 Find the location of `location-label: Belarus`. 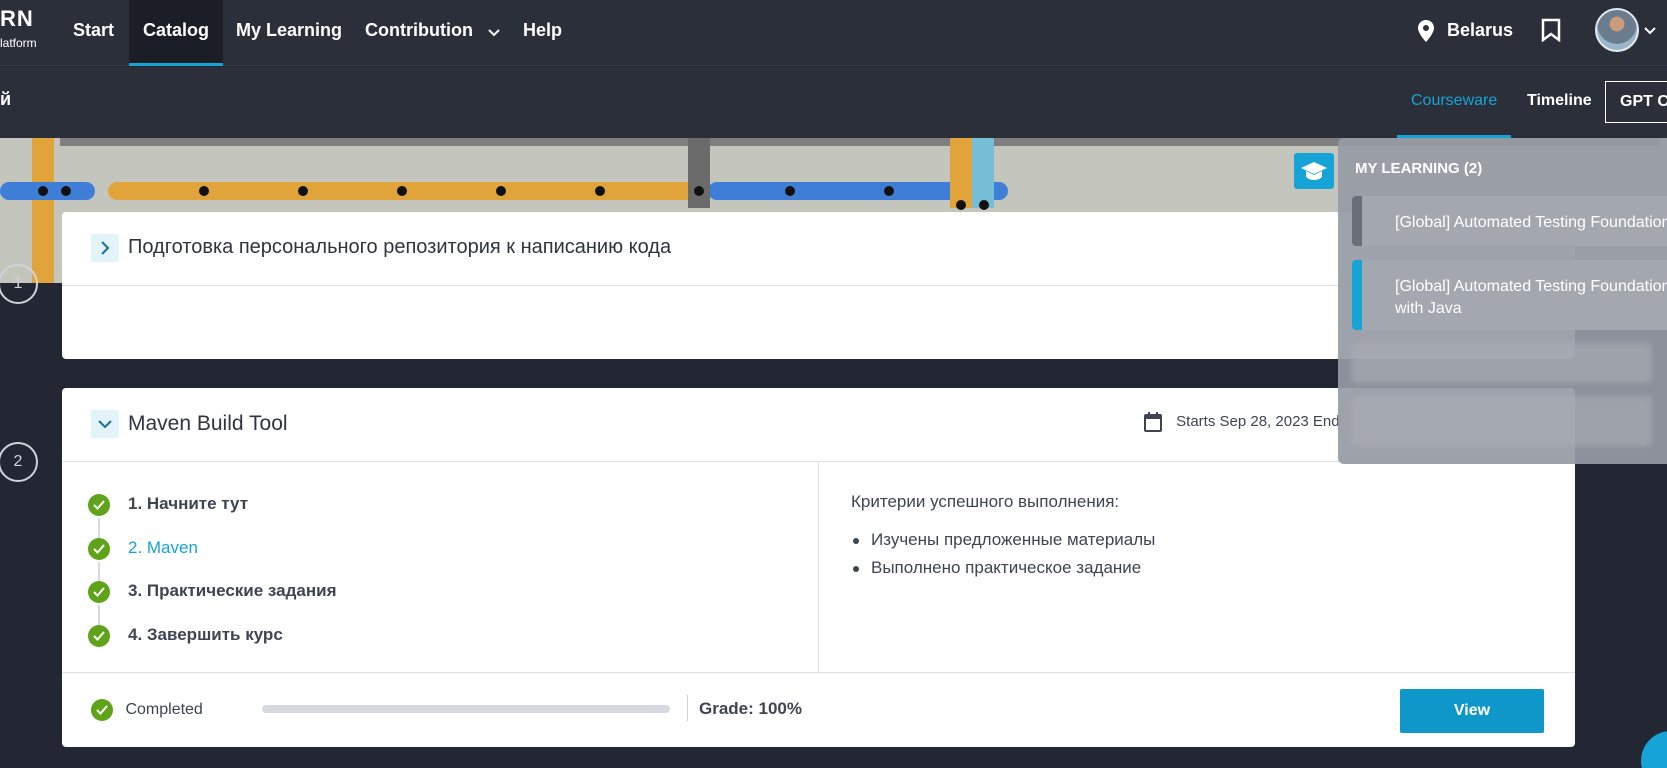

location-label: Belarus is located at coordinates (1480, 30).